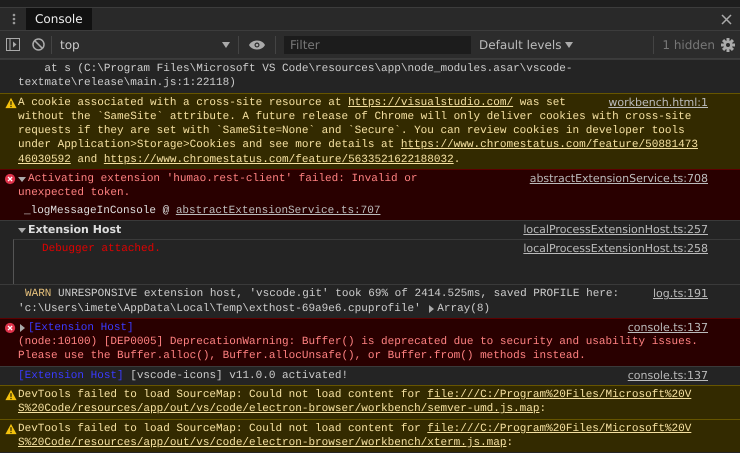  I want to click on hidden-count: 1 hidden, so click(688, 45).